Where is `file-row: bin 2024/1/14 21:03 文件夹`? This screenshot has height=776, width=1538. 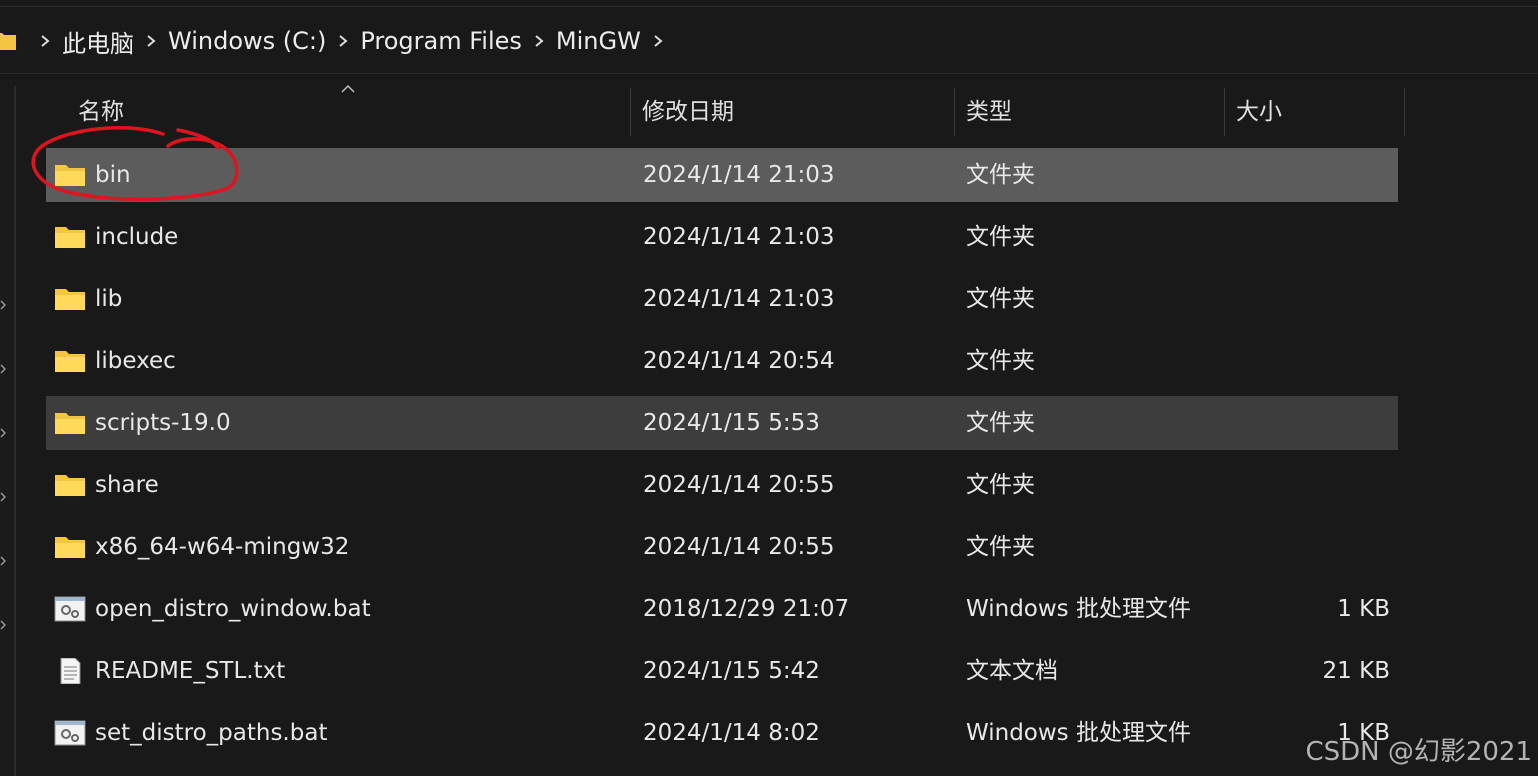
file-row: bin 2024/1/14 21:03 文件夹 is located at coordinates (722, 175).